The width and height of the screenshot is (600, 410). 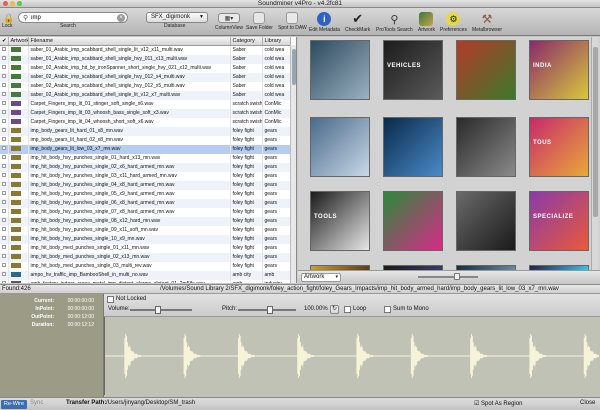 I want to click on artwork-tile: INDIA, so click(x=559, y=70).